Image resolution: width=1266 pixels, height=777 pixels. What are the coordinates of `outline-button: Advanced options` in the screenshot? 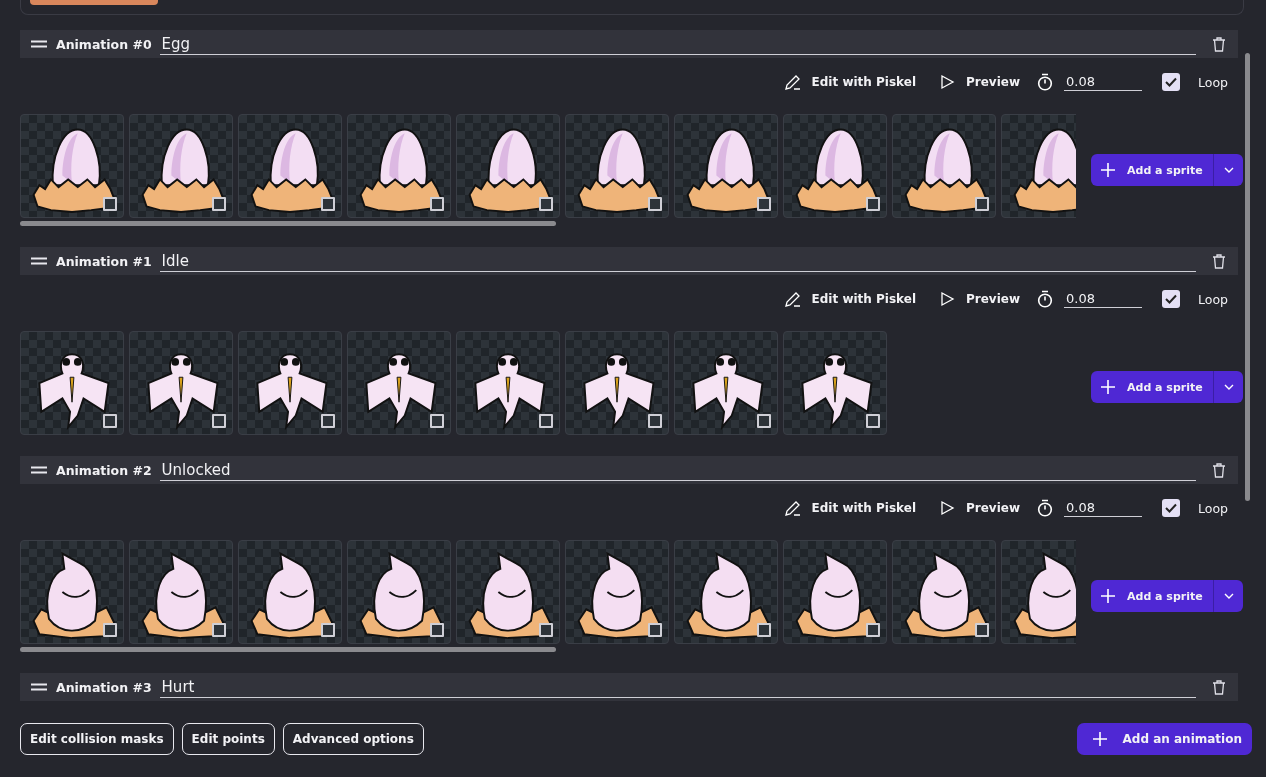 It's located at (353, 739).